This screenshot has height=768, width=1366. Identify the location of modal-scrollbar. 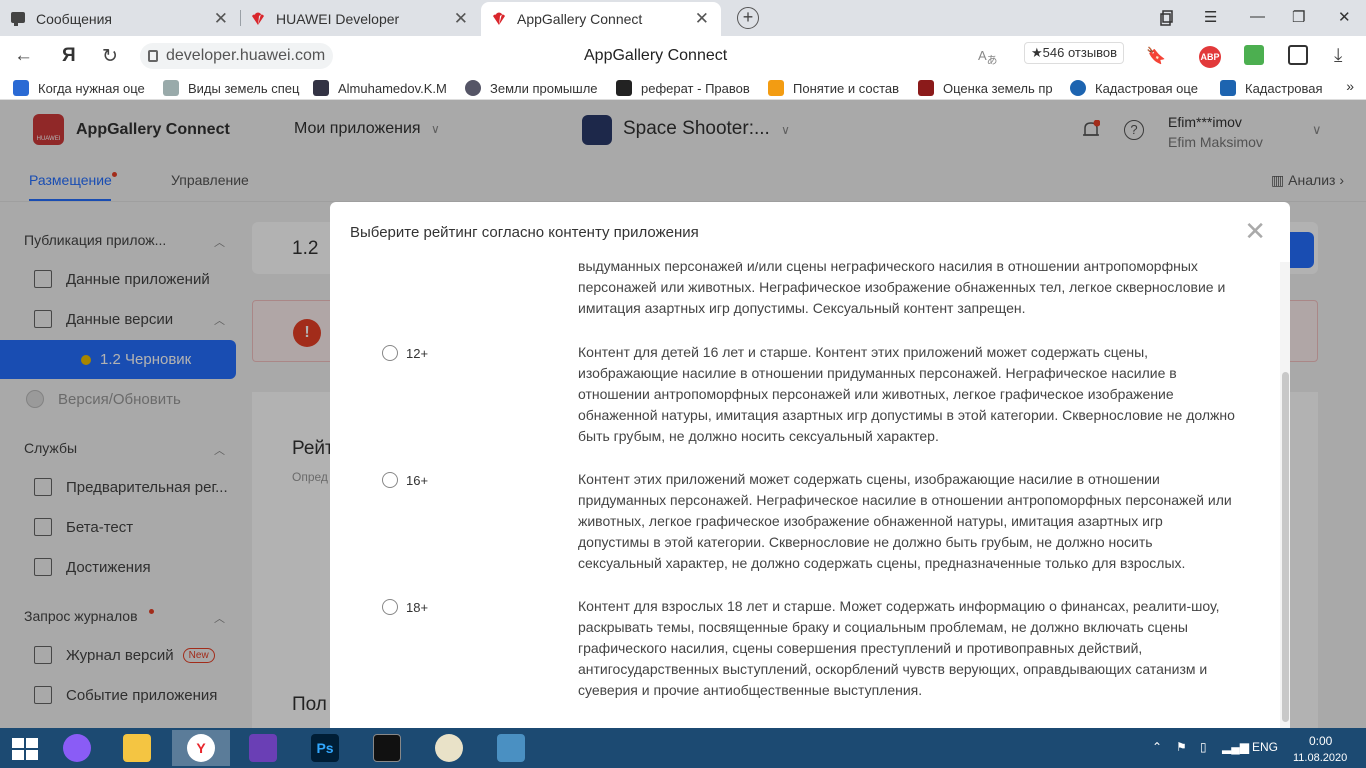
(1285, 495).